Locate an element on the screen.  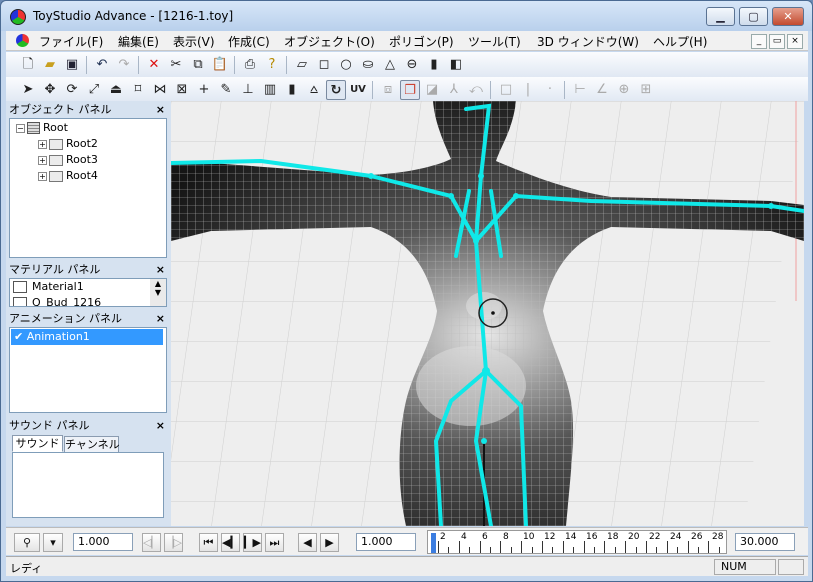
prev-key-button: ◁▏ is located at coordinates (151, 542).